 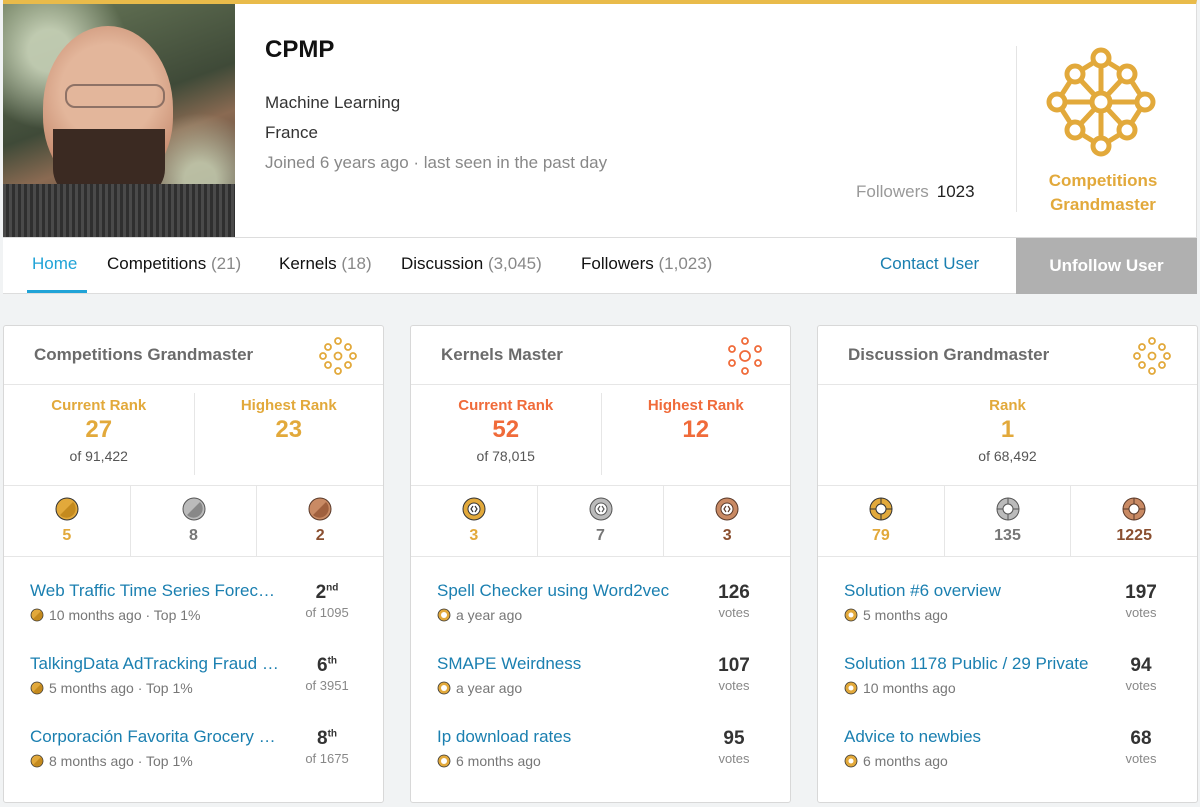 What do you see at coordinates (1134, 509) in the screenshot?
I see `bronze-discussion-medal-icon` at bounding box center [1134, 509].